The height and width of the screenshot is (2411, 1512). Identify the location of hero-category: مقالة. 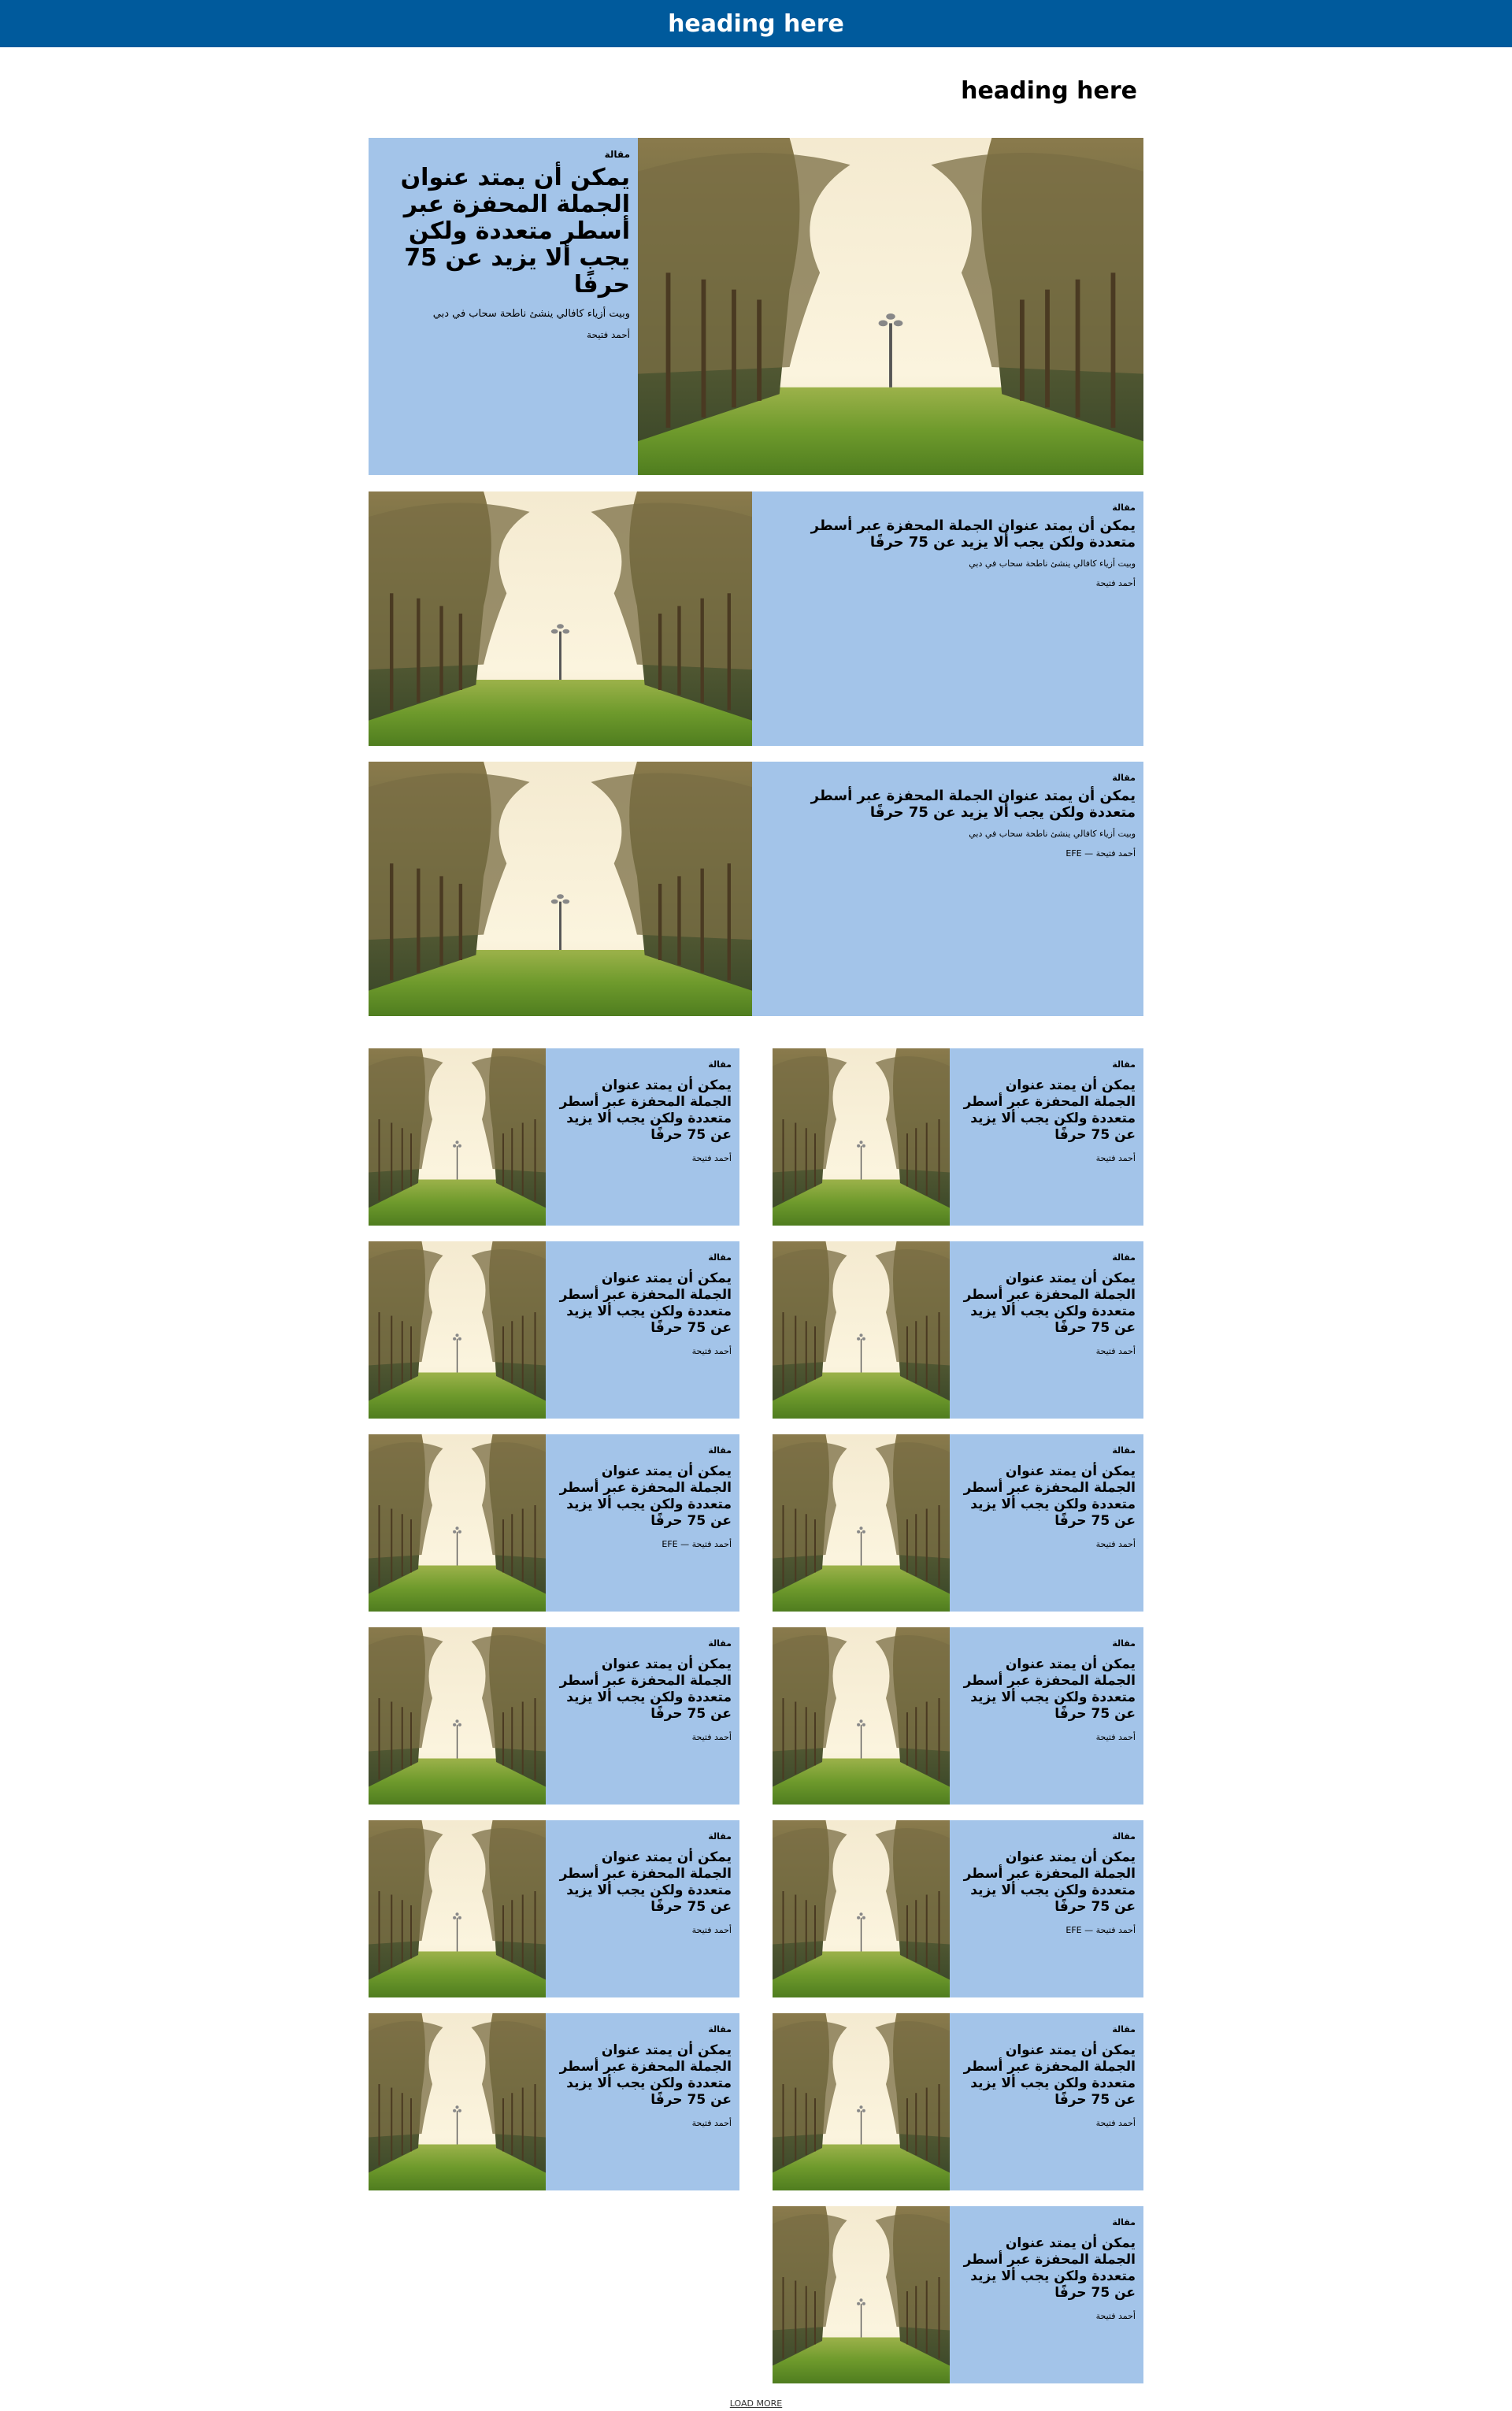
(617, 154).